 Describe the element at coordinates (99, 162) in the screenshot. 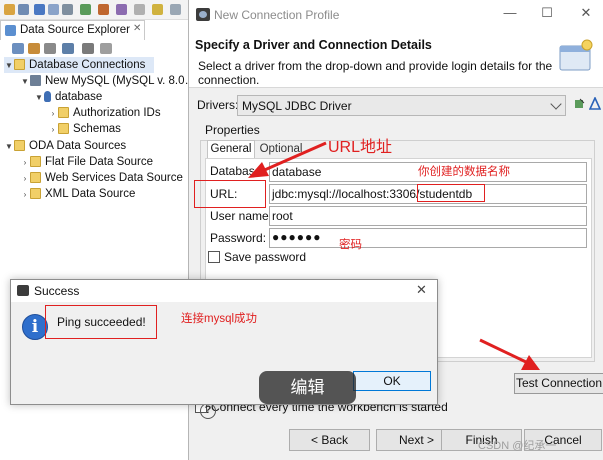

I see `tree-label: Flat File Data Source` at that location.